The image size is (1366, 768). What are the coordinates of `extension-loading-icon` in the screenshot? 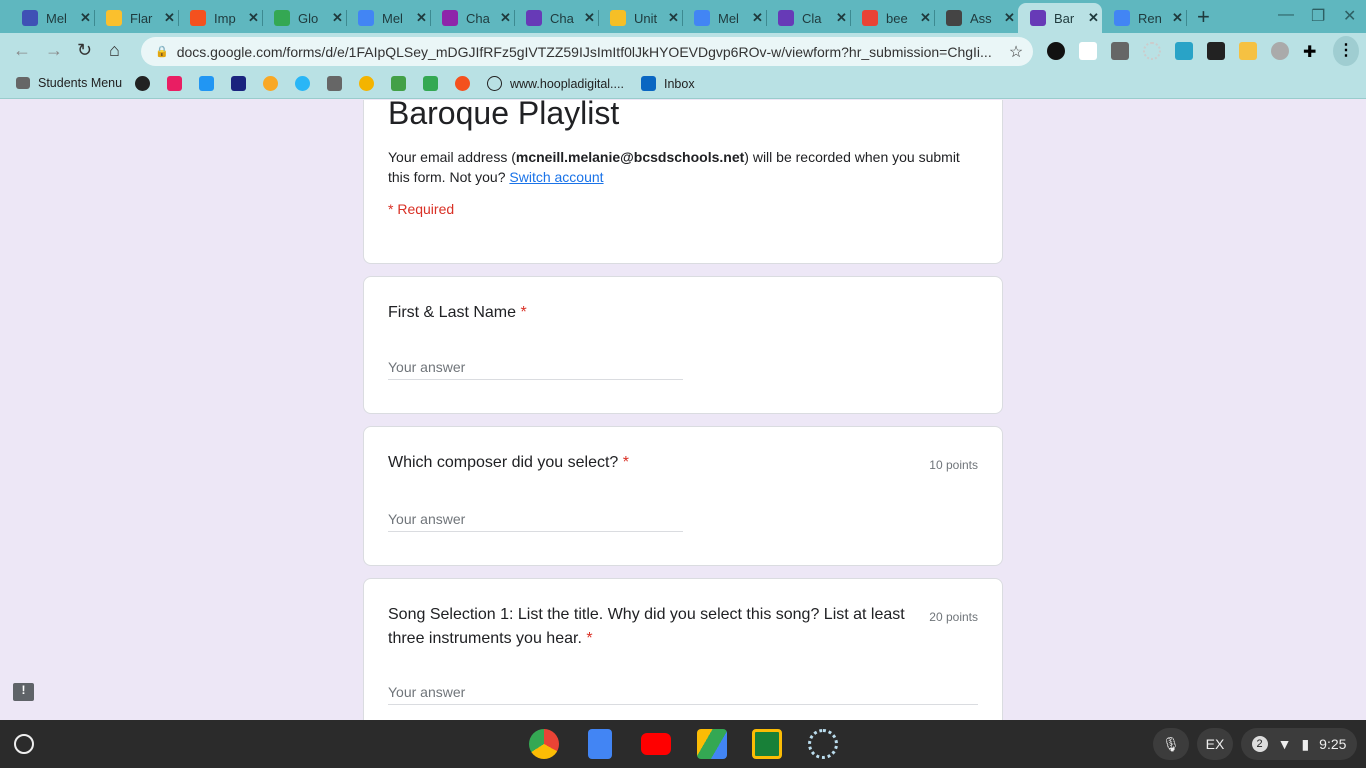 It's located at (1152, 51).